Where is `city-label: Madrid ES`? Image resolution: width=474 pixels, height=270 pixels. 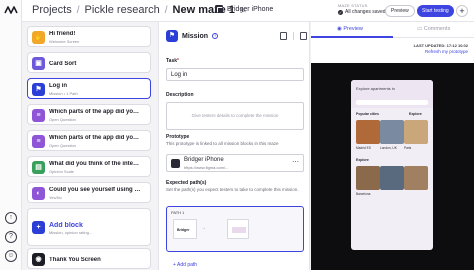 city-label: Madrid ES is located at coordinates (363, 148).